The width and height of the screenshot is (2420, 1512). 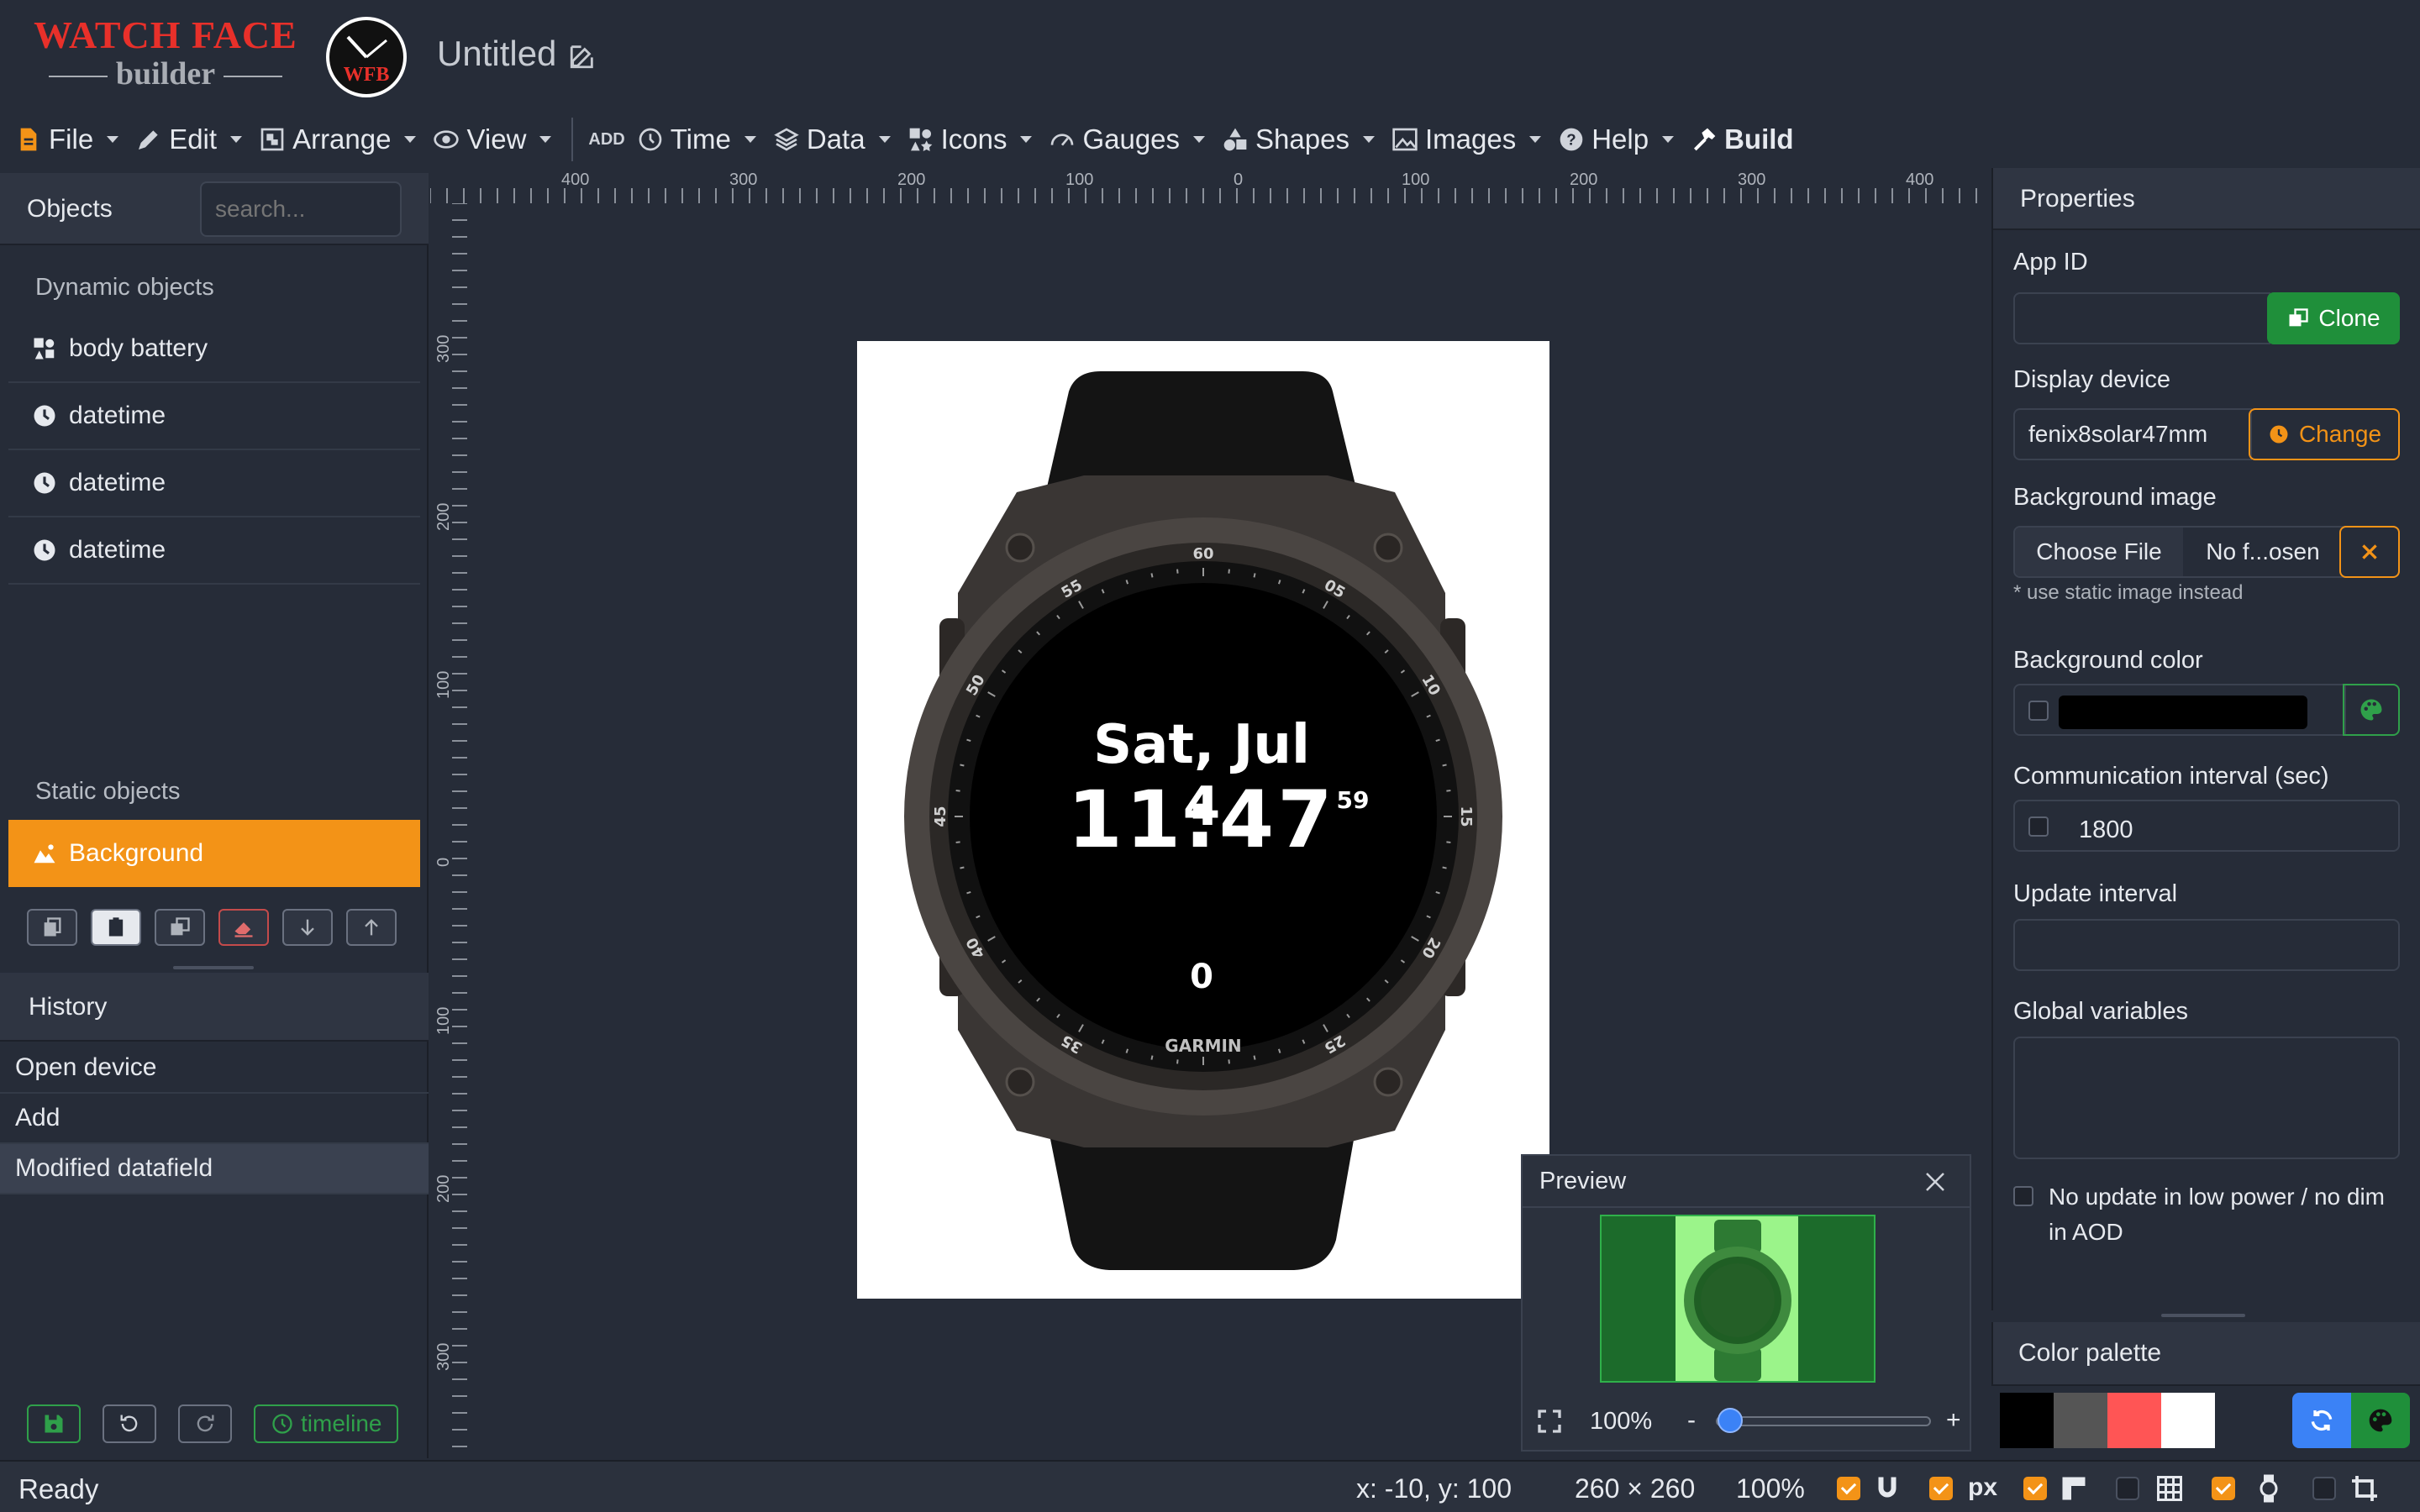 What do you see at coordinates (2369, 552) in the screenshot?
I see `clear-background-button` at bounding box center [2369, 552].